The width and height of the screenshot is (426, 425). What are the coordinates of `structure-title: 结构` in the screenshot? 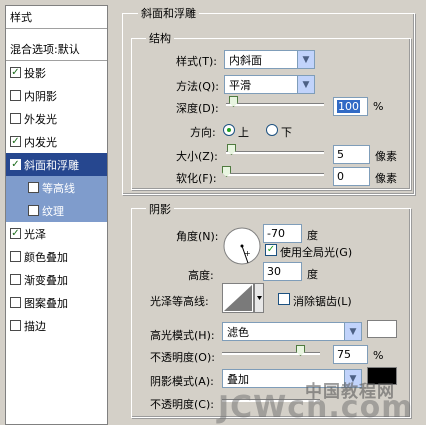 It's located at (160, 38).